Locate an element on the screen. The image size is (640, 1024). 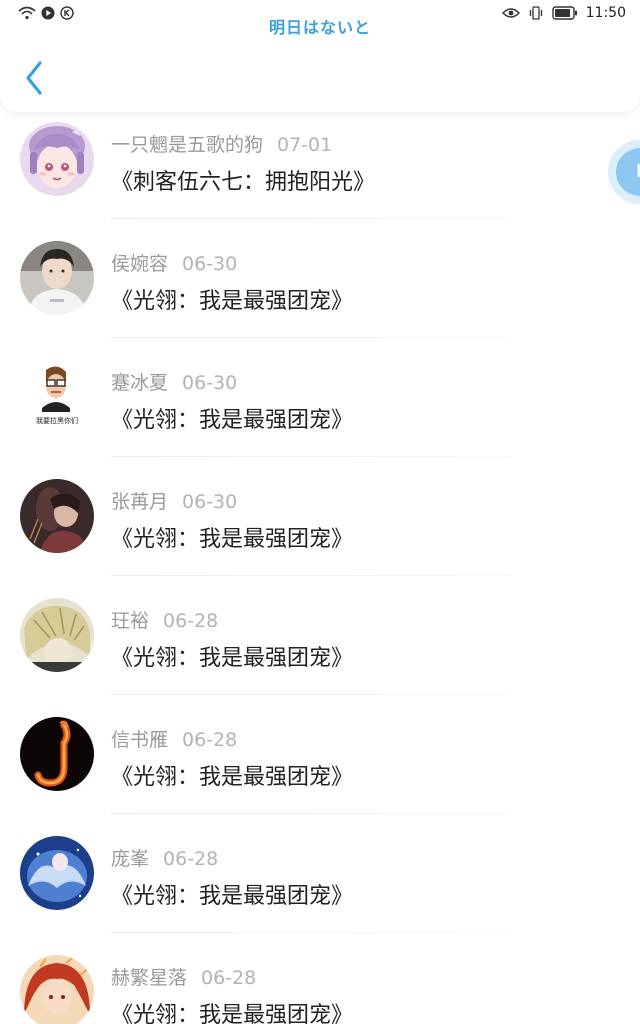
username: 赫繁星落 is located at coordinates (149, 978).